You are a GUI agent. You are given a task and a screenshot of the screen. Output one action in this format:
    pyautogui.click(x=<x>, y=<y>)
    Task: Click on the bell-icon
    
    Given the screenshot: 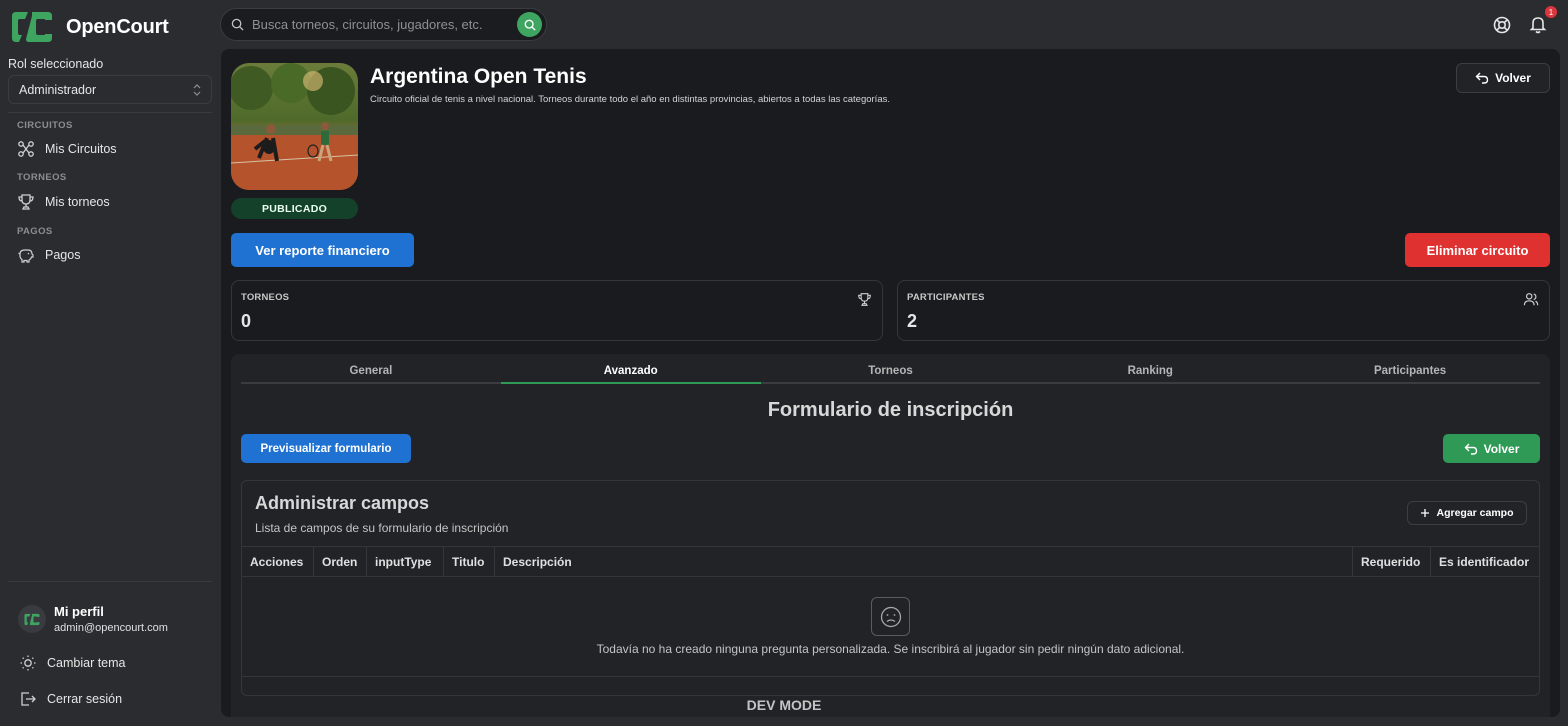 What is the action you would take?
    pyautogui.click(x=1538, y=25)
    